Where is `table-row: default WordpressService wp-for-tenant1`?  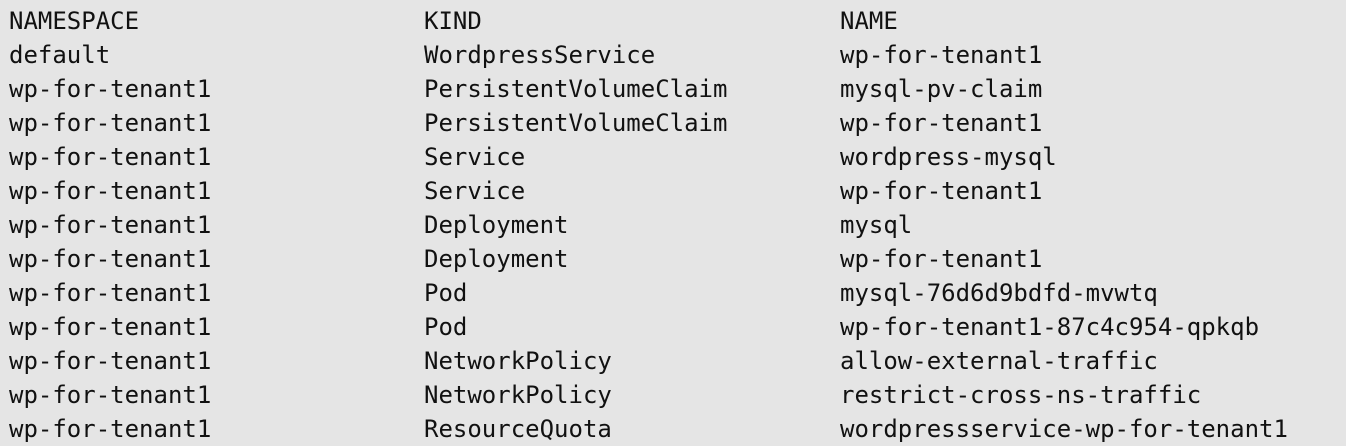
table-row: default WordpressService wp-for-tenant1 is located at coordinates (525, 55).